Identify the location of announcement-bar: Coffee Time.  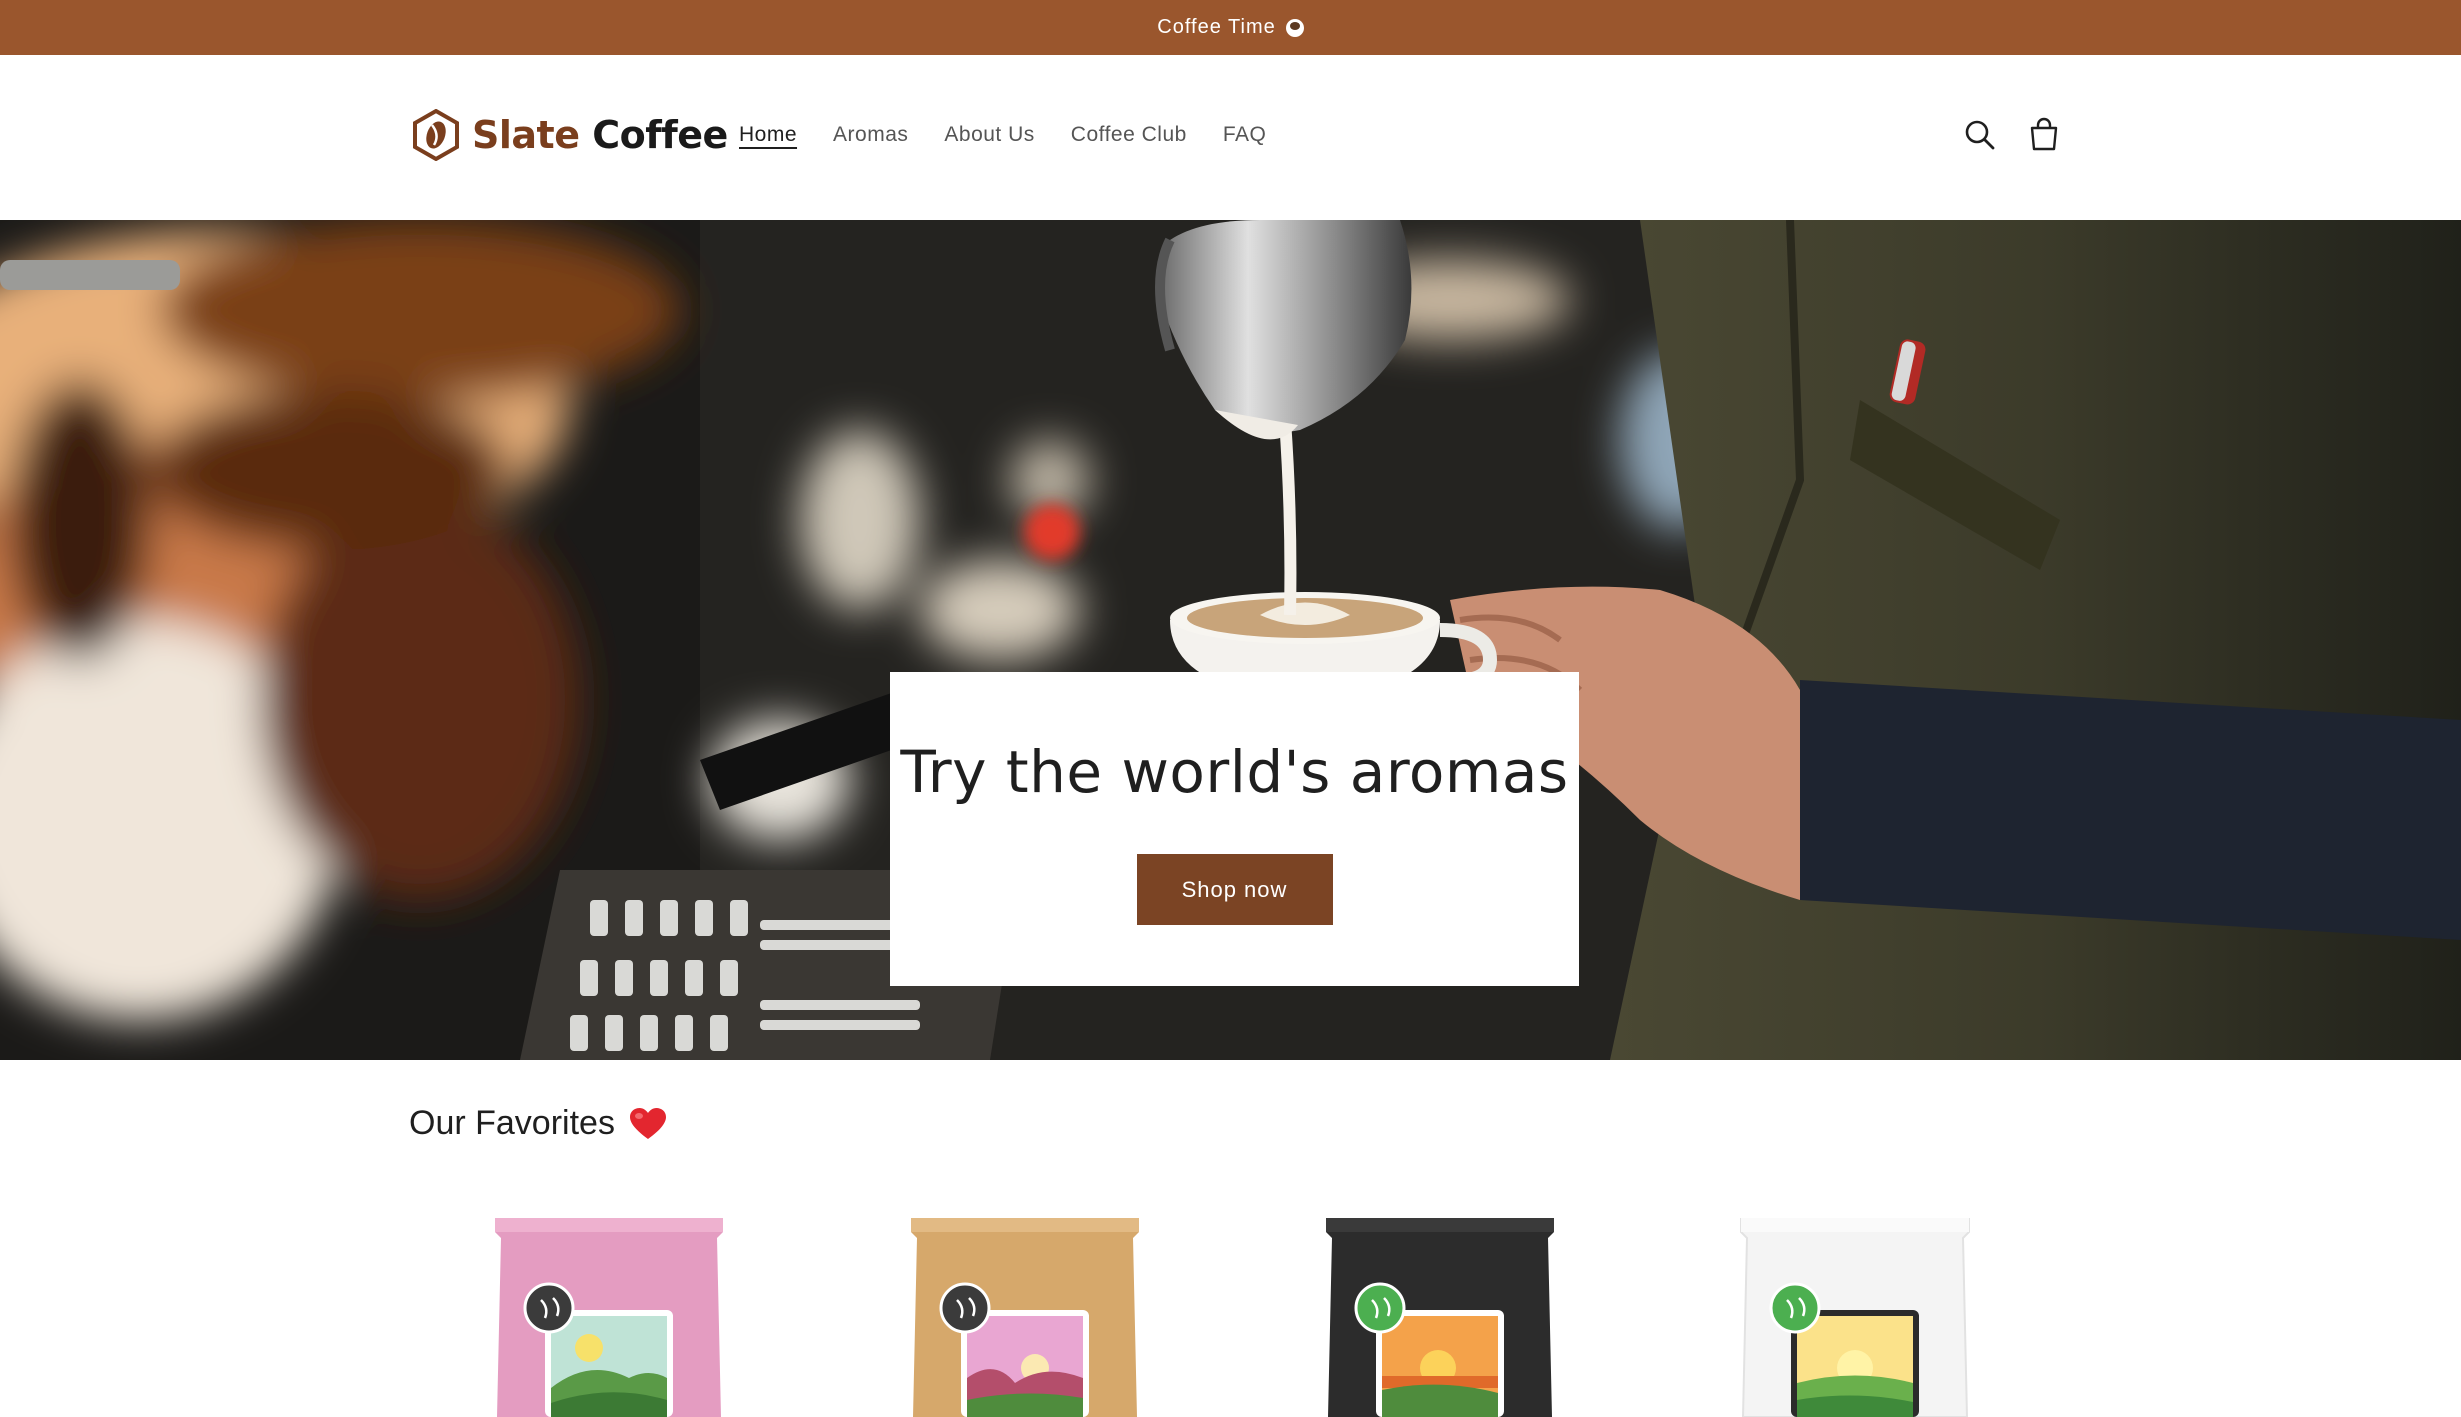
(1230, 27).